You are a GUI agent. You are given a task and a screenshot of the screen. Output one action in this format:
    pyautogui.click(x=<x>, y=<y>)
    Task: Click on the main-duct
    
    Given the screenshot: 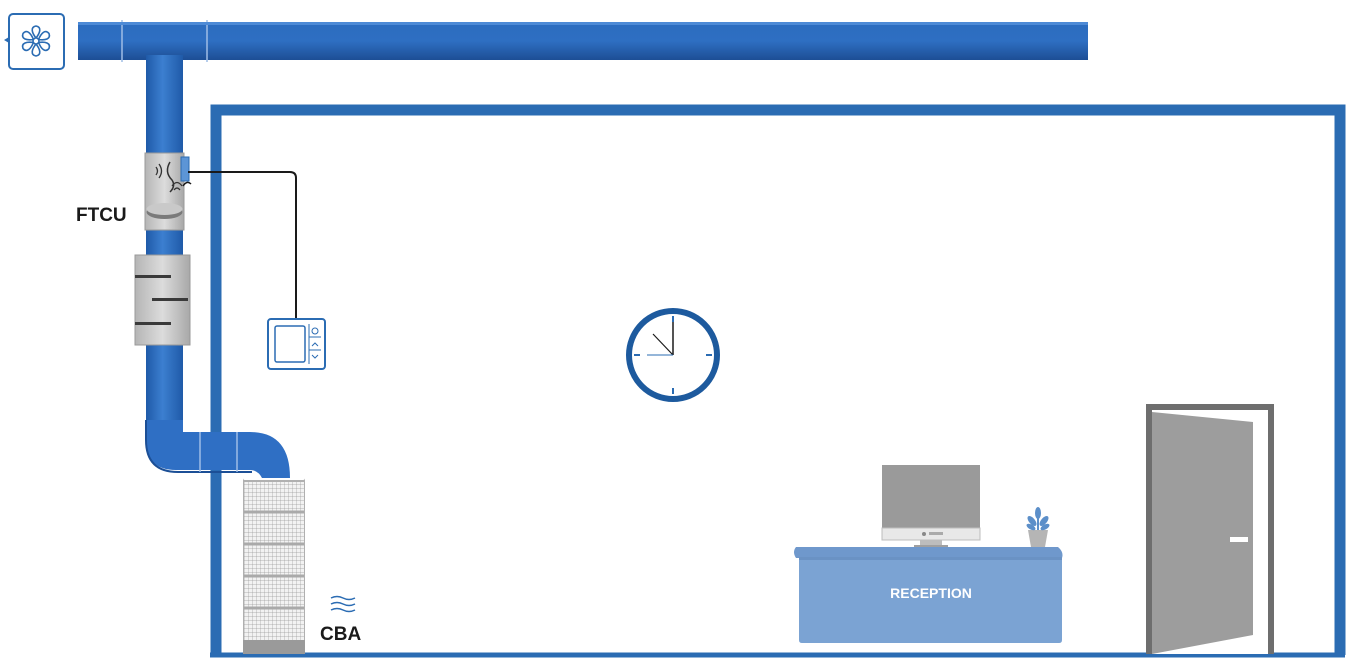 What is the action you would take?
    pyautogui.click(x=583, y=41)
    